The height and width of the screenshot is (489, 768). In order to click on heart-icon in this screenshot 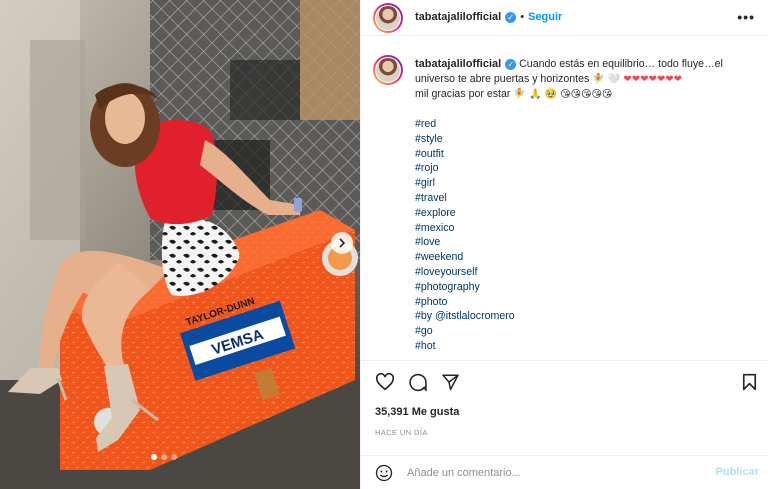, I will do `click(385, 382)`.